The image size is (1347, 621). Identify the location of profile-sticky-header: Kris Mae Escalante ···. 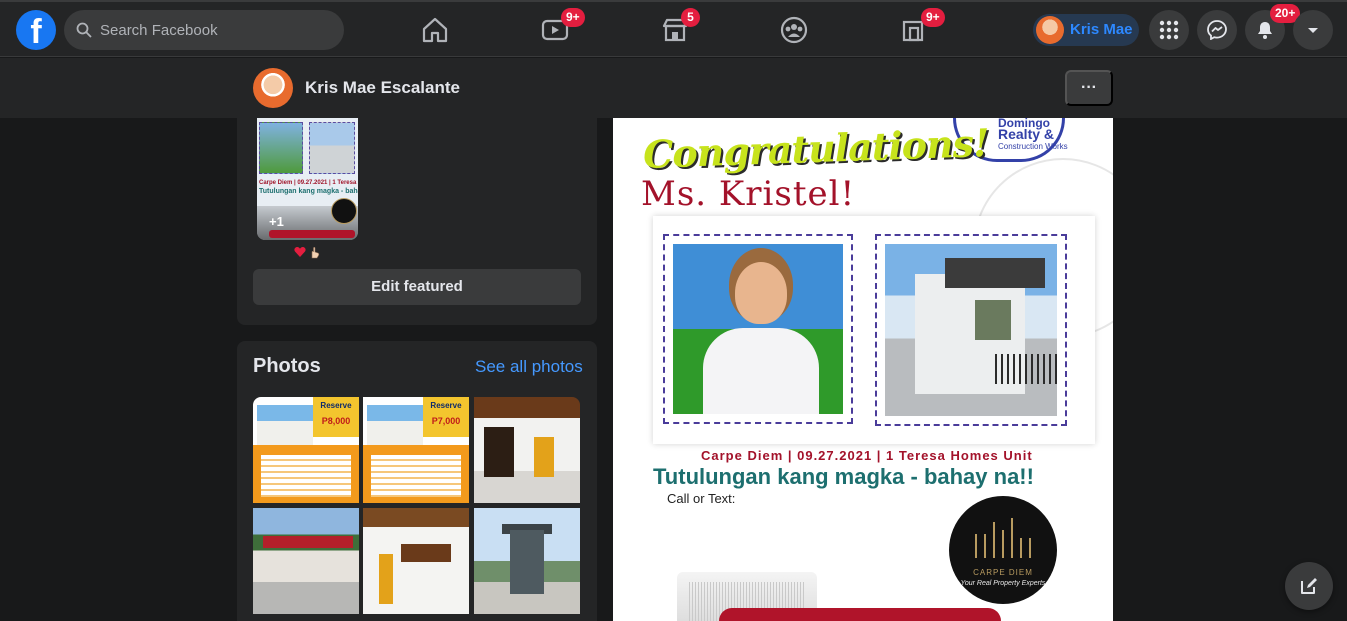
(673, 88).